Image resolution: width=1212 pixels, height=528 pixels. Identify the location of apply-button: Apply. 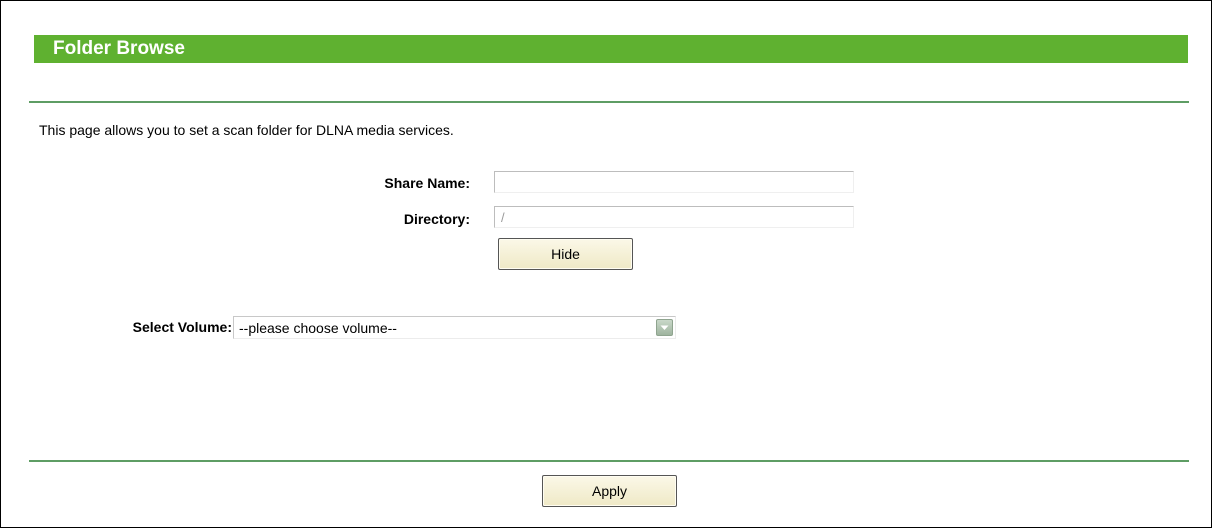
(609, 491).